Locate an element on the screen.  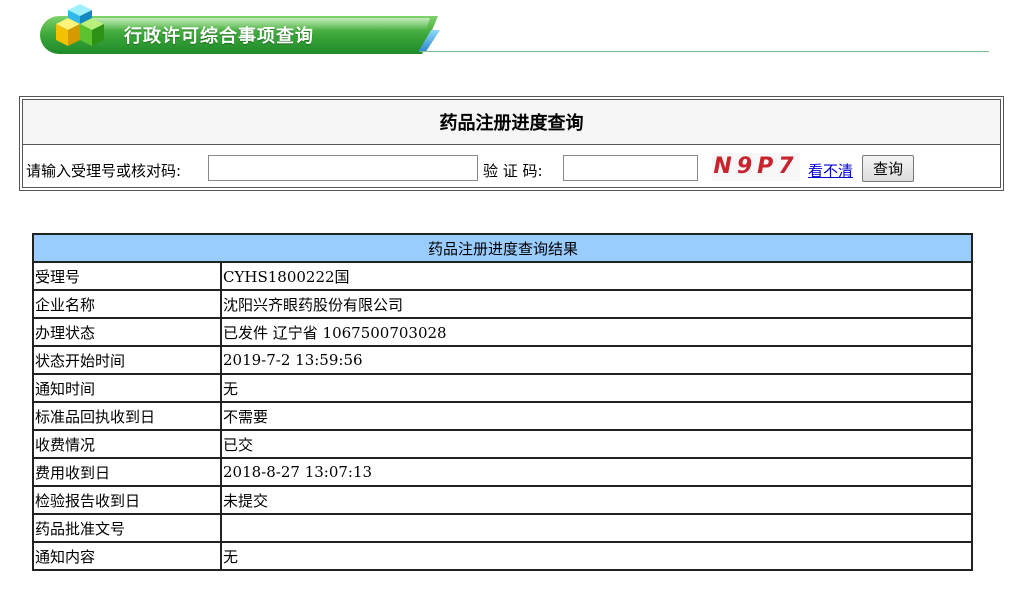
row-label: 状态开始时间 is located at coordinates (127, 360).